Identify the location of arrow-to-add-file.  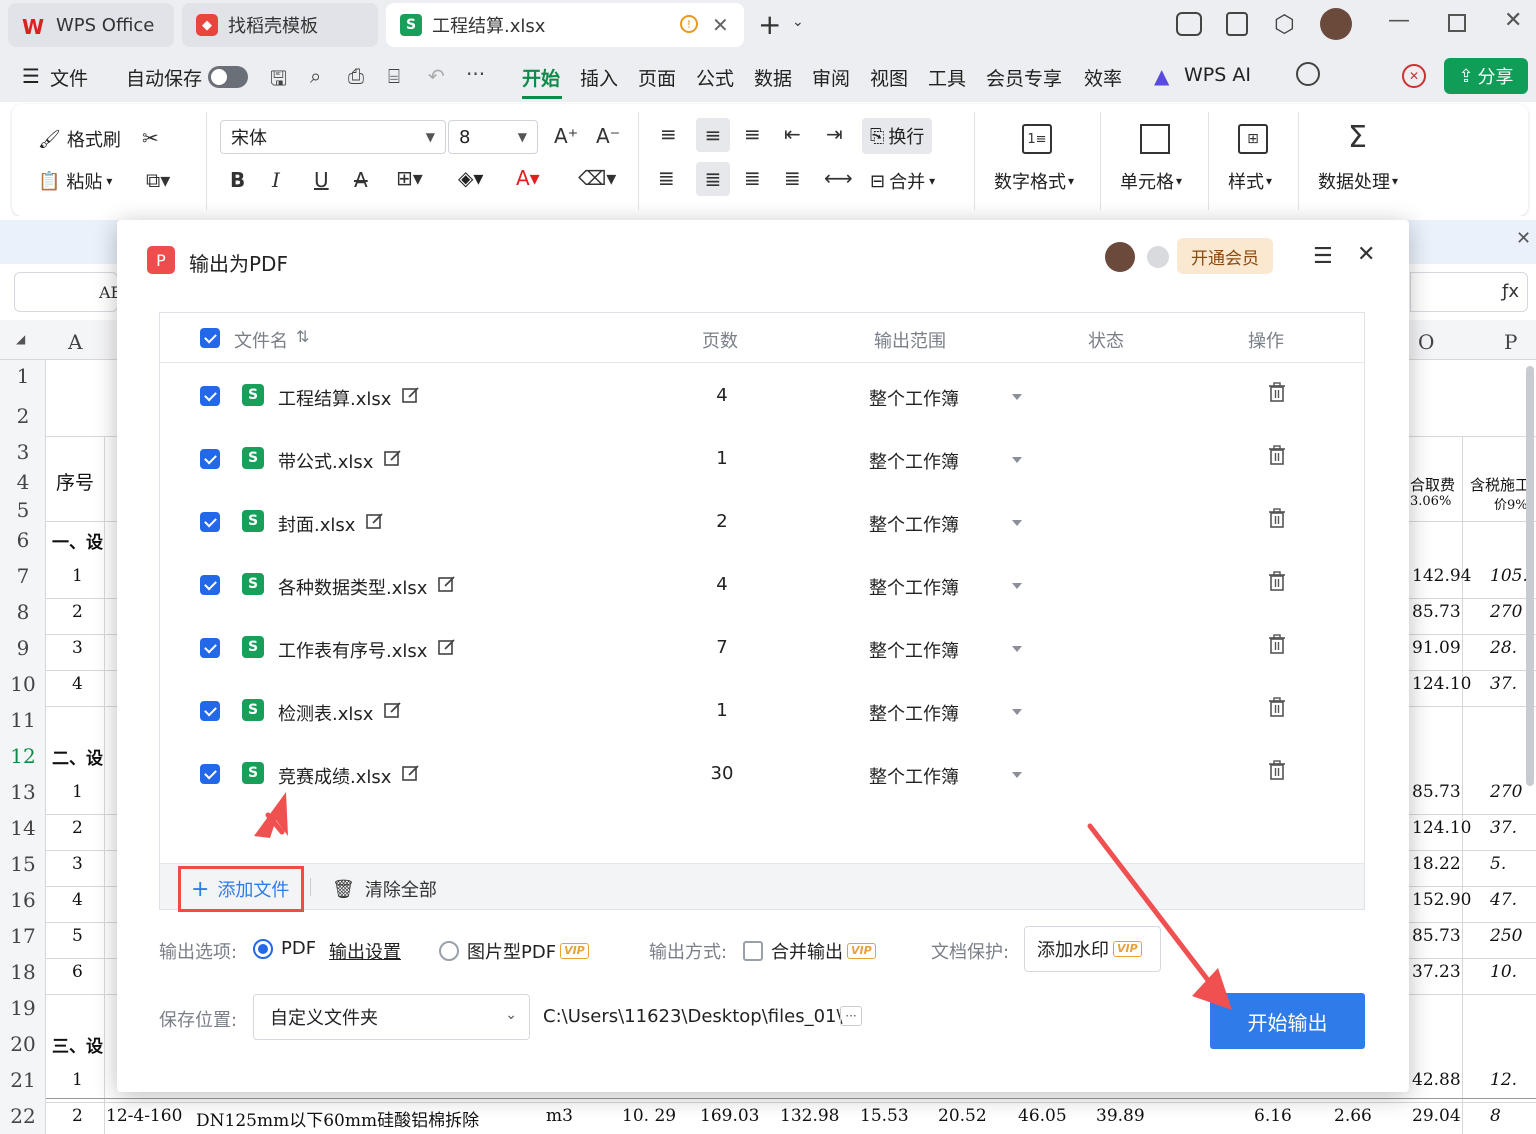
(271, 815).